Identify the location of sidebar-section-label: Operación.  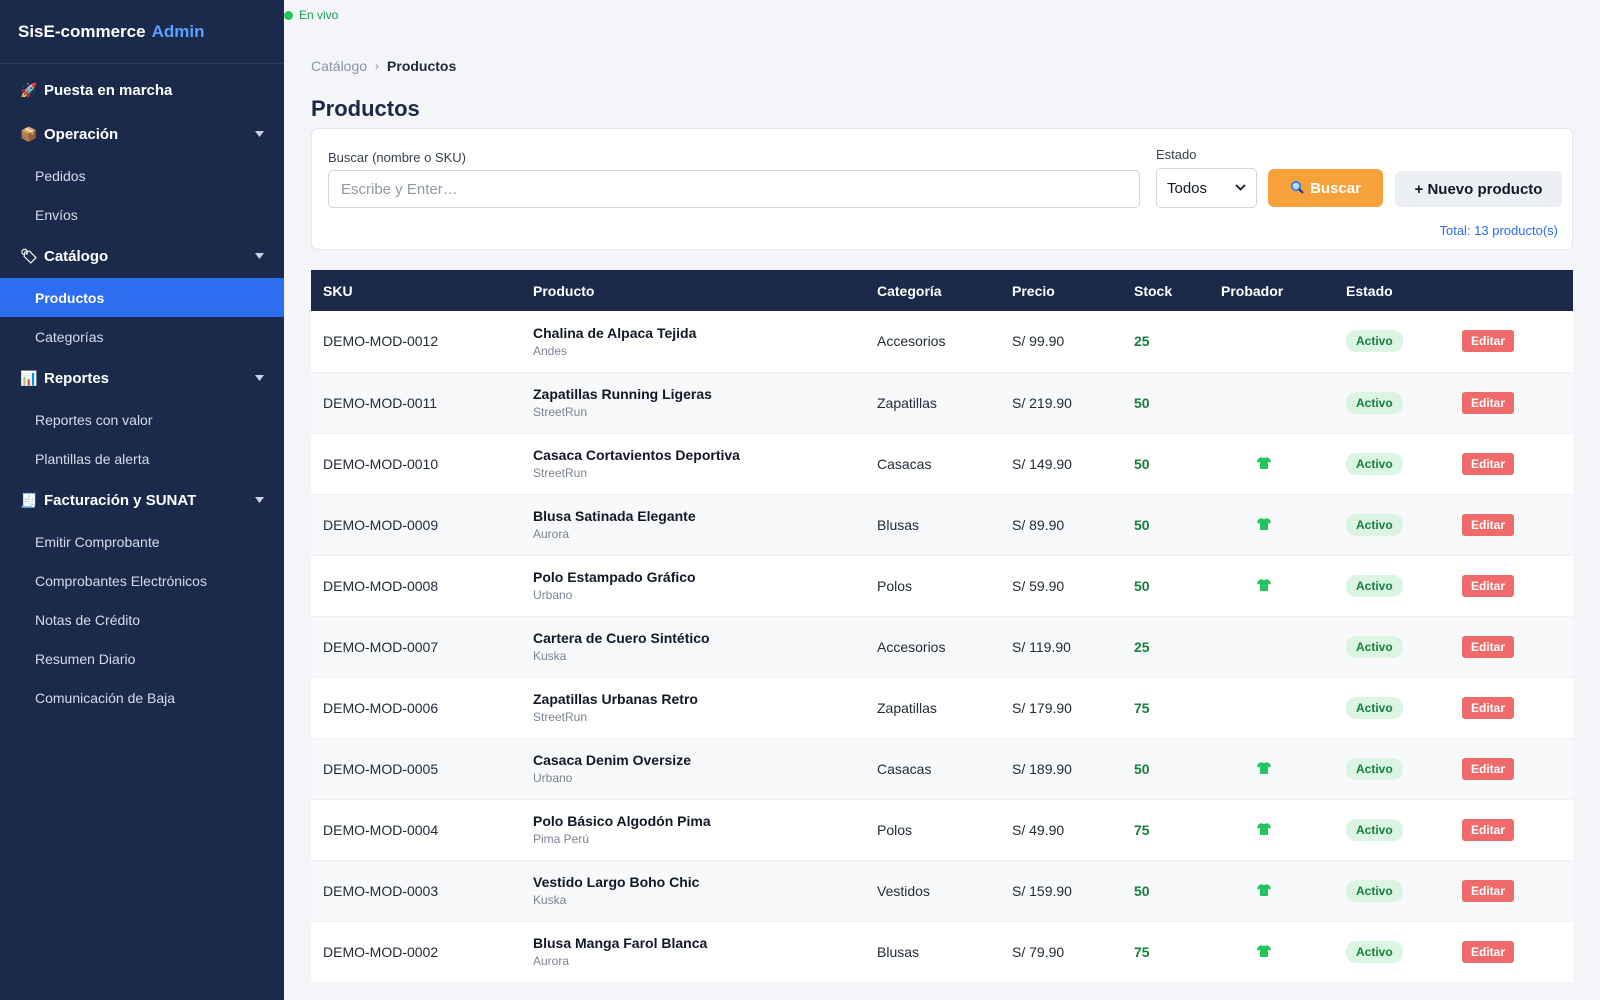
(81, 134).